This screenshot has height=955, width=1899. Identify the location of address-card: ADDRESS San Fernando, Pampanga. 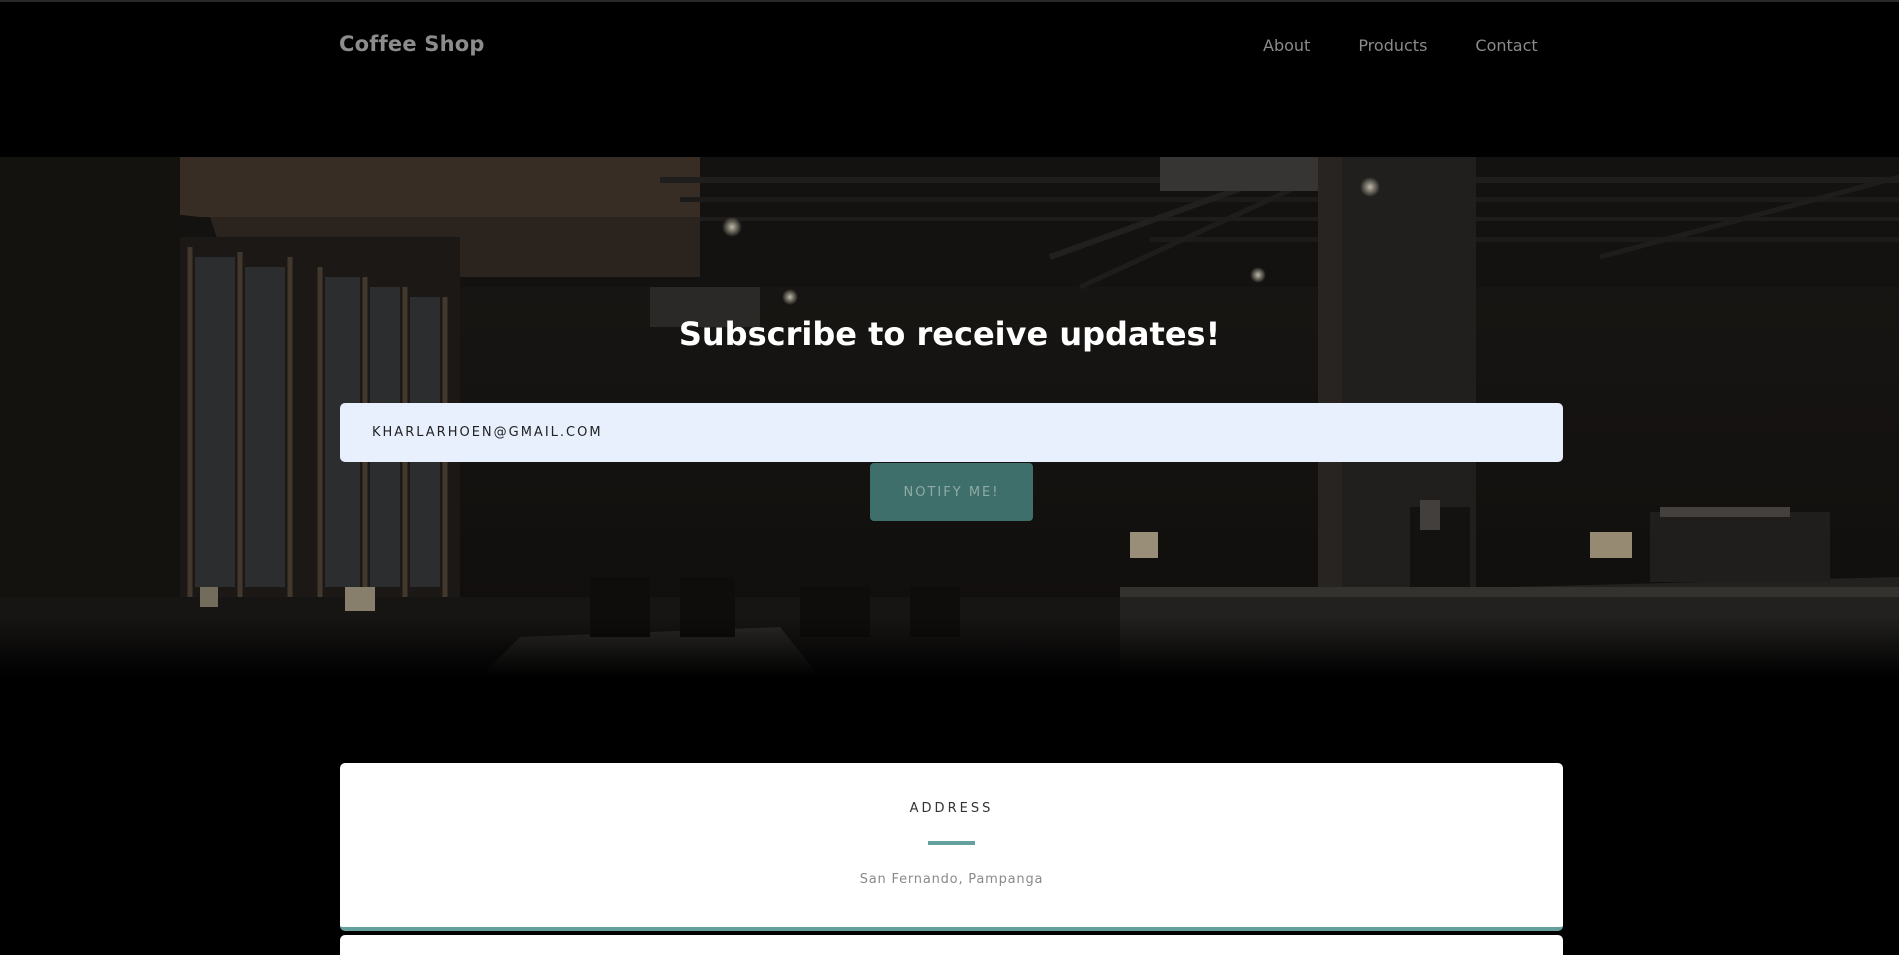
(951, 847).